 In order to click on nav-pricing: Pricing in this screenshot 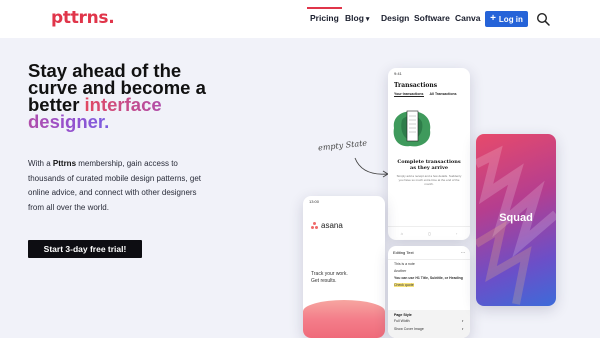, I will do `click(324, 15)`.